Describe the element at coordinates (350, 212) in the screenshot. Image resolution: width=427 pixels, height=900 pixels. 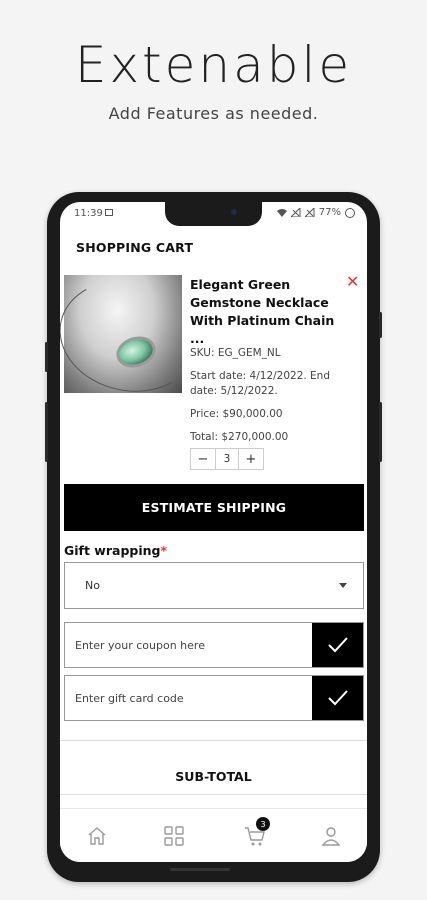
I see `battery-icon` at that location.